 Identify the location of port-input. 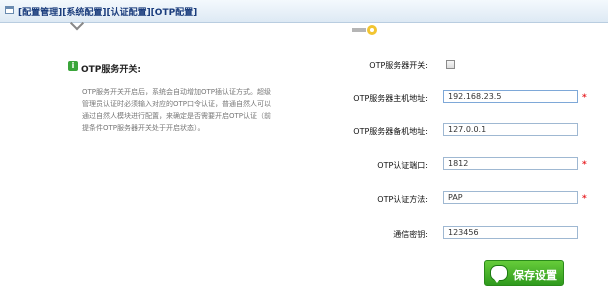
(510, 163).